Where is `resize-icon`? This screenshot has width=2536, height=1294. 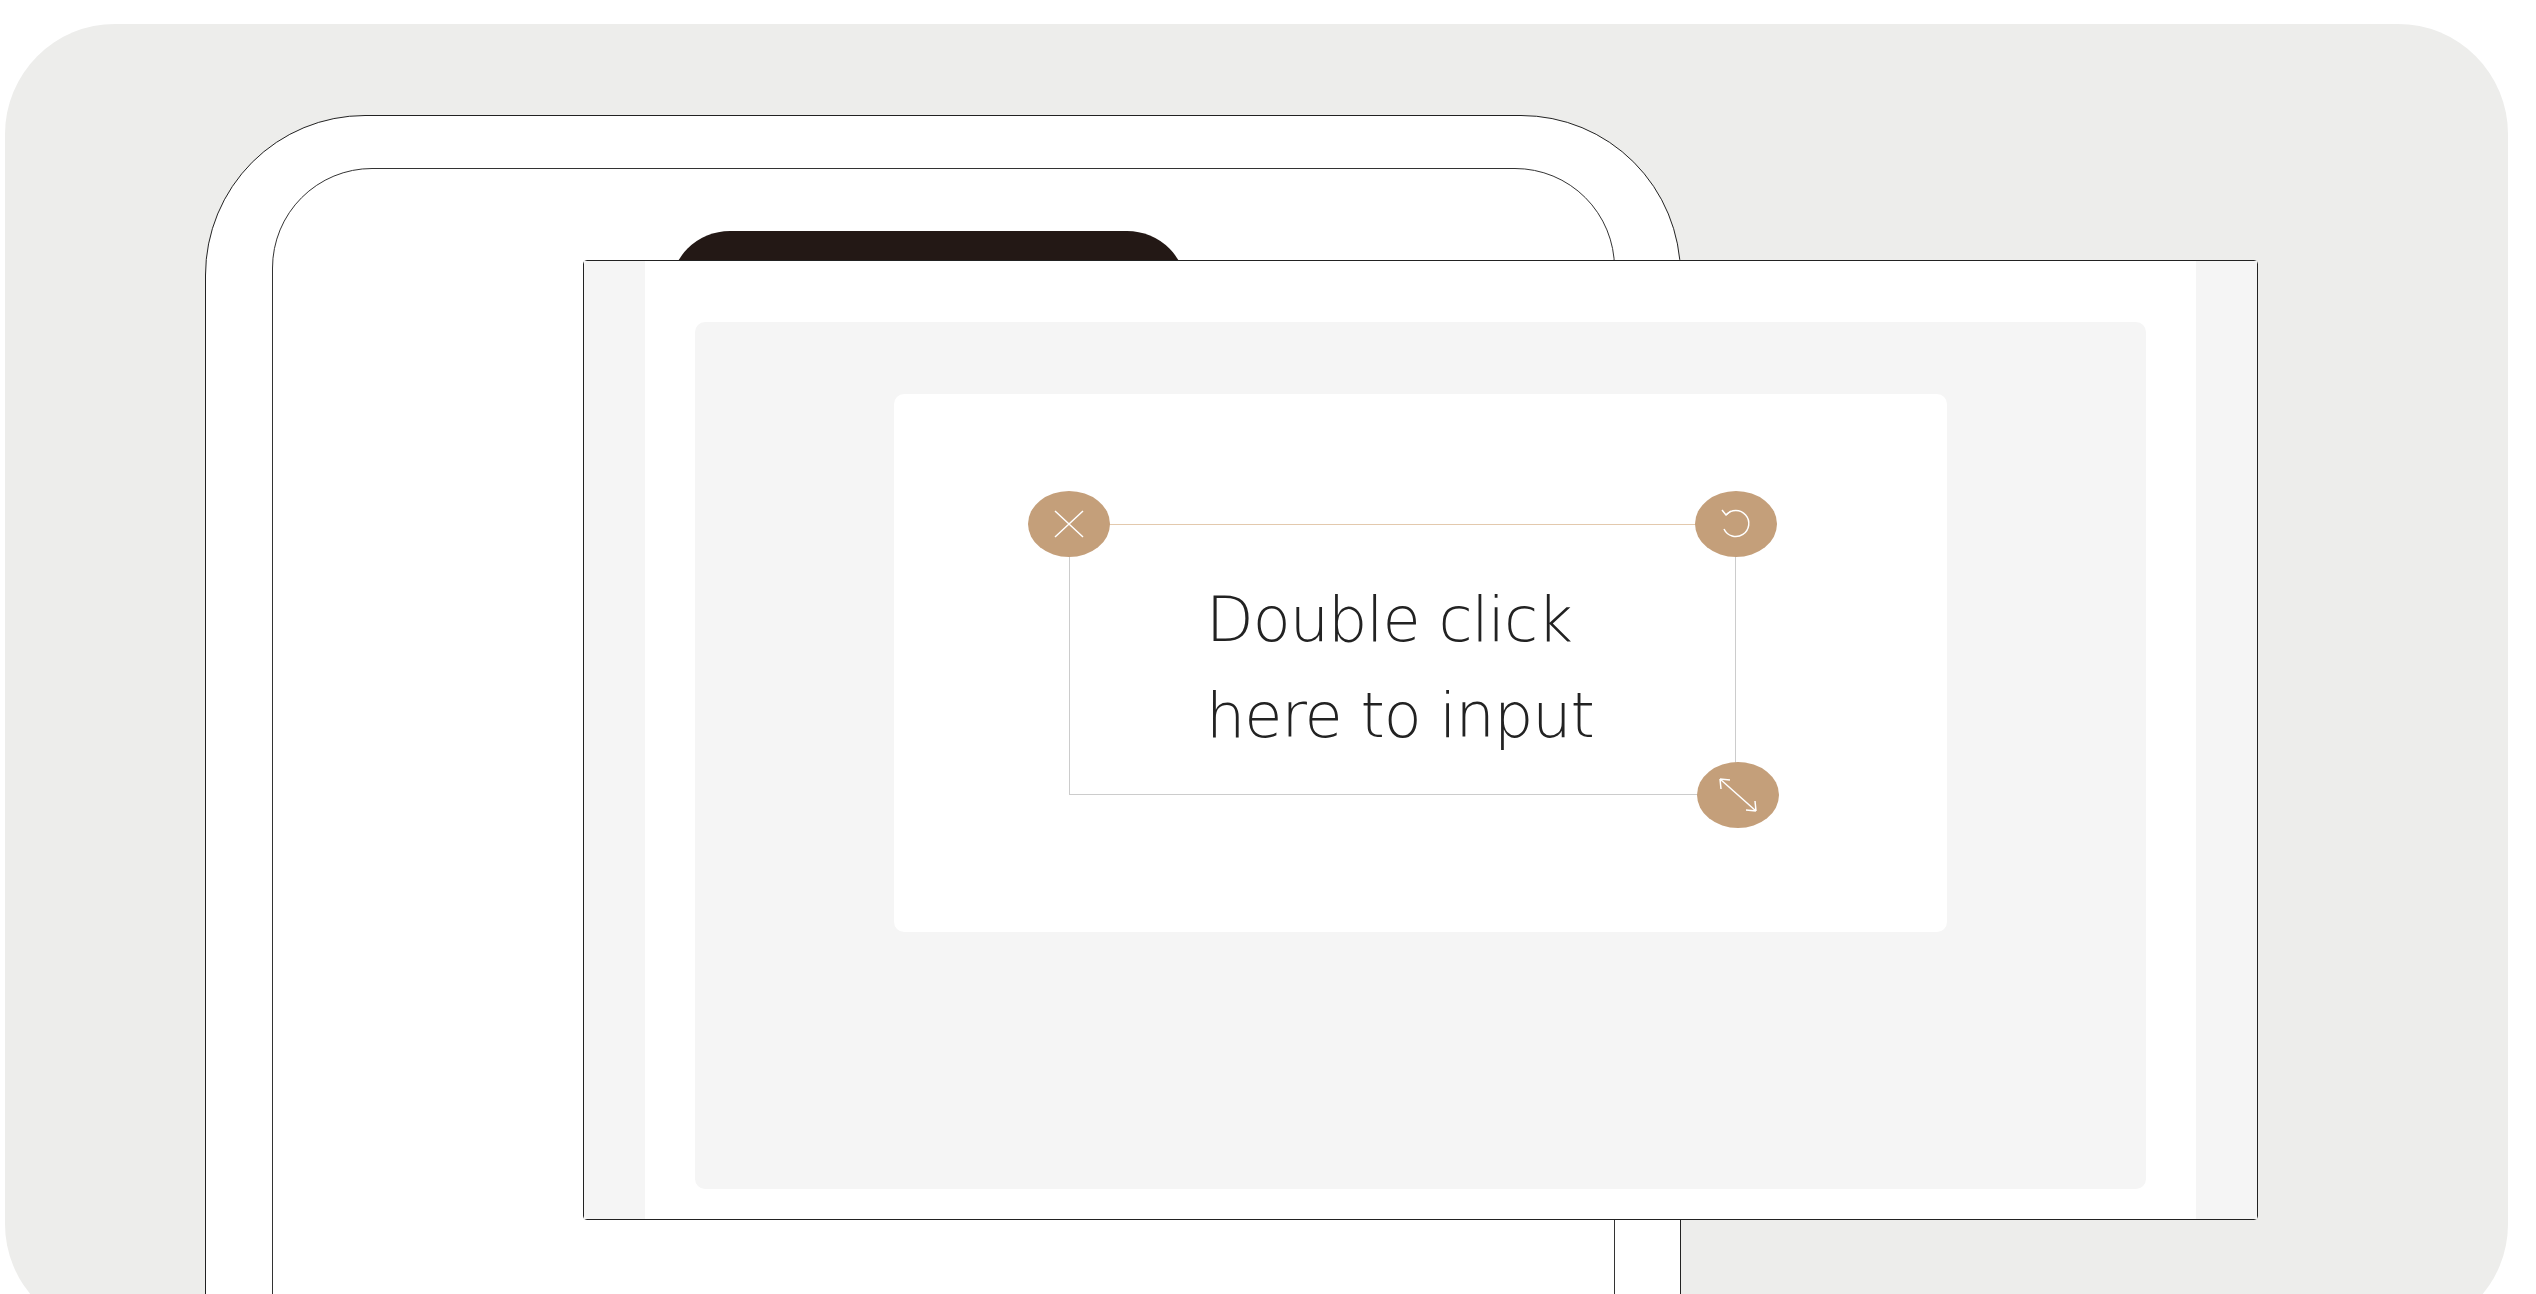 resize-icon is located at coordinates (1738, 795).